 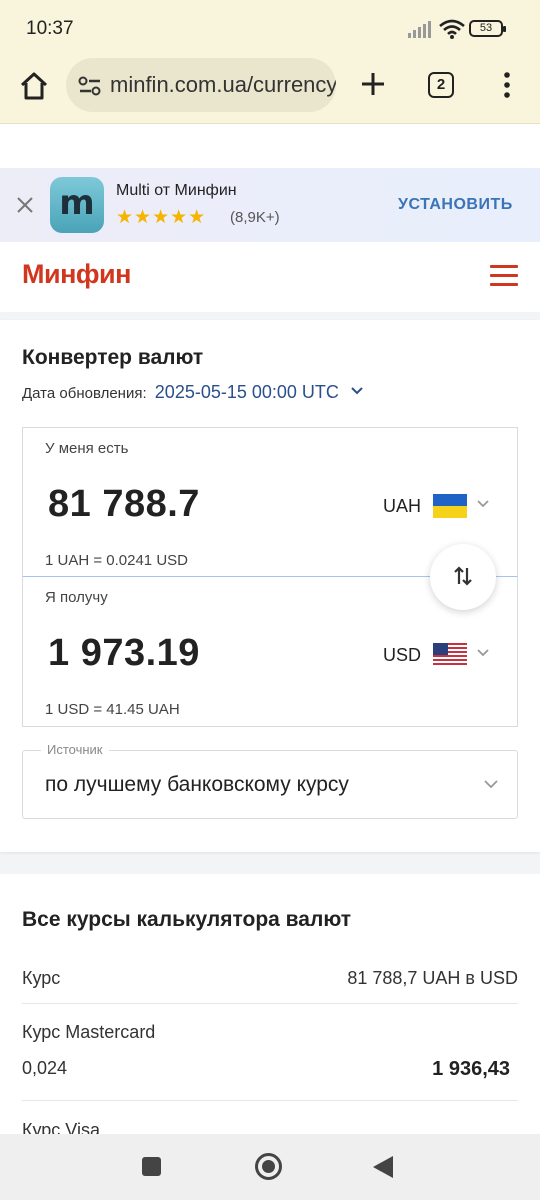 I want to click on browser-toolbar: minfin.com.ua/currency/converter 2, so click(x=270, y=90).